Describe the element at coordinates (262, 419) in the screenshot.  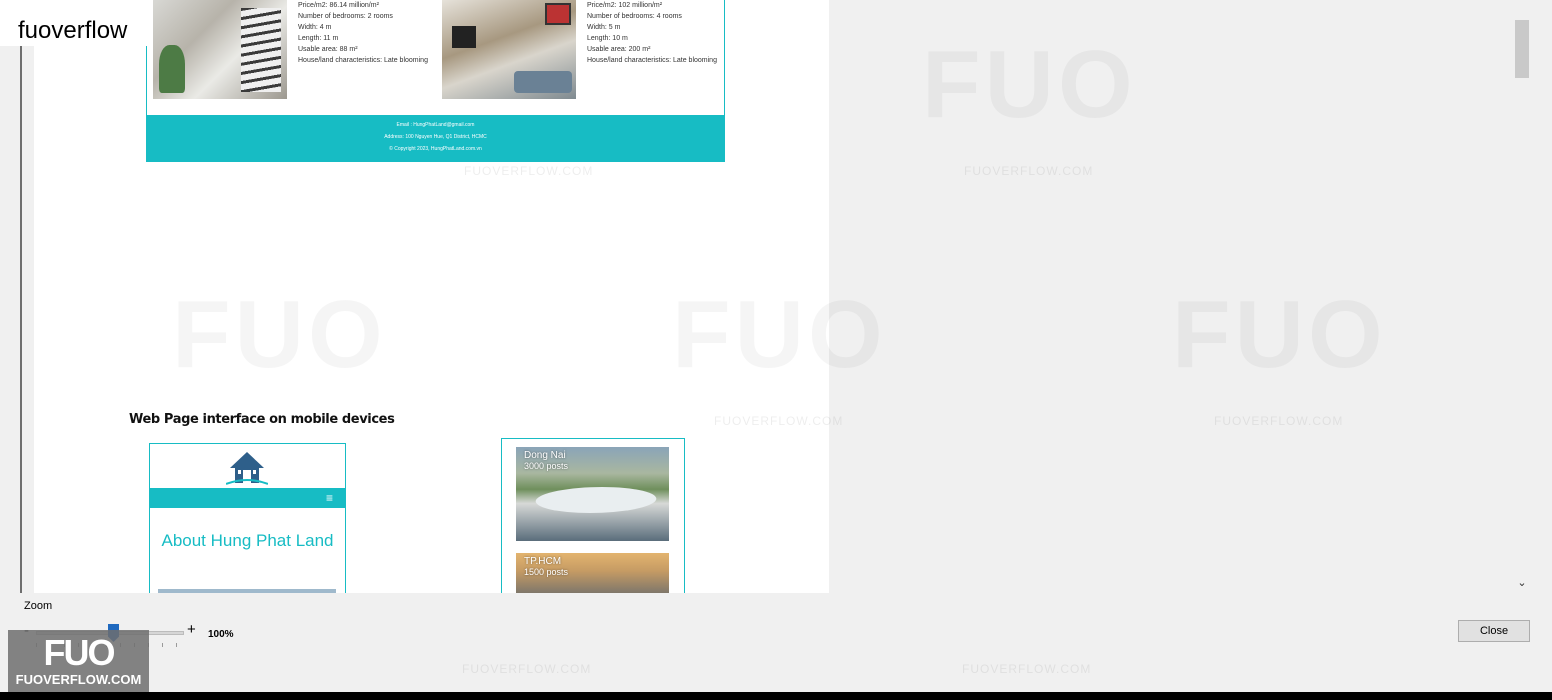
I see `section-heading: Web Page interface on mobile devices` at that location.